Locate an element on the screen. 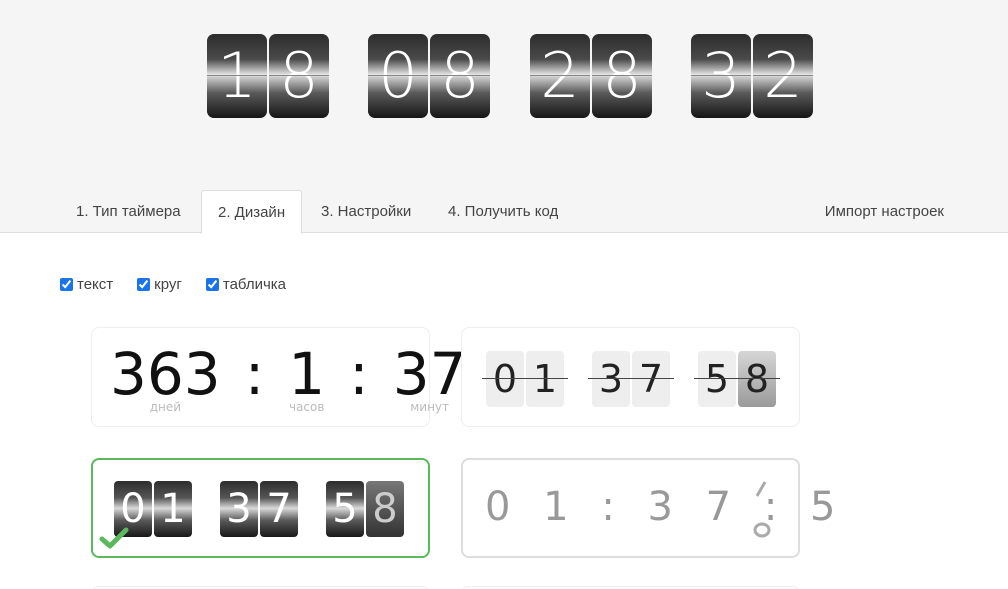 This screenshot has height=589, width=1008. tab-get-code: 4. Получить код is located at coordinates (503, 211).